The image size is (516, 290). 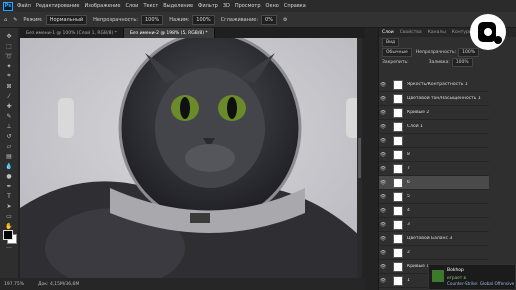 I want to click on layer-name: 2, so click(x=408, y=252).